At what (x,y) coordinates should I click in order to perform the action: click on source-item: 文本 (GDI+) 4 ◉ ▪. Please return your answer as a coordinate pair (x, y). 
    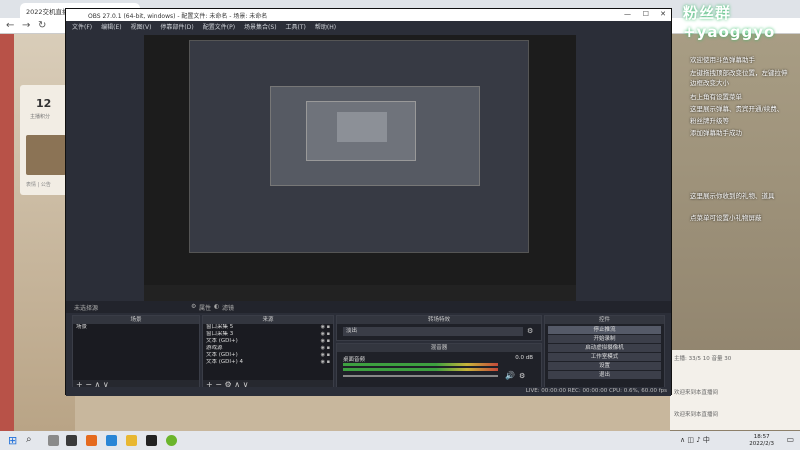
    Looking at the image, I should click on (268, 362).